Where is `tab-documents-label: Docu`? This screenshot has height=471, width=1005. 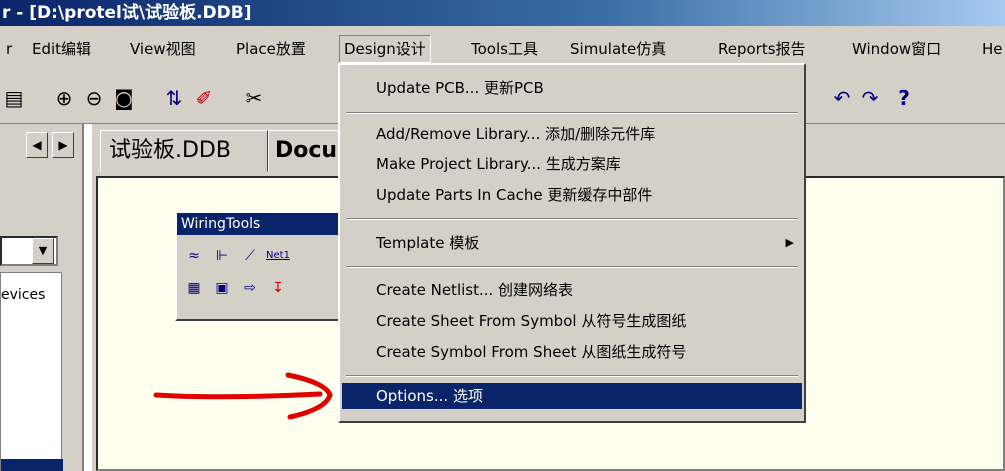
tab-documents-label: Docu is located at coordinates (306, 150).